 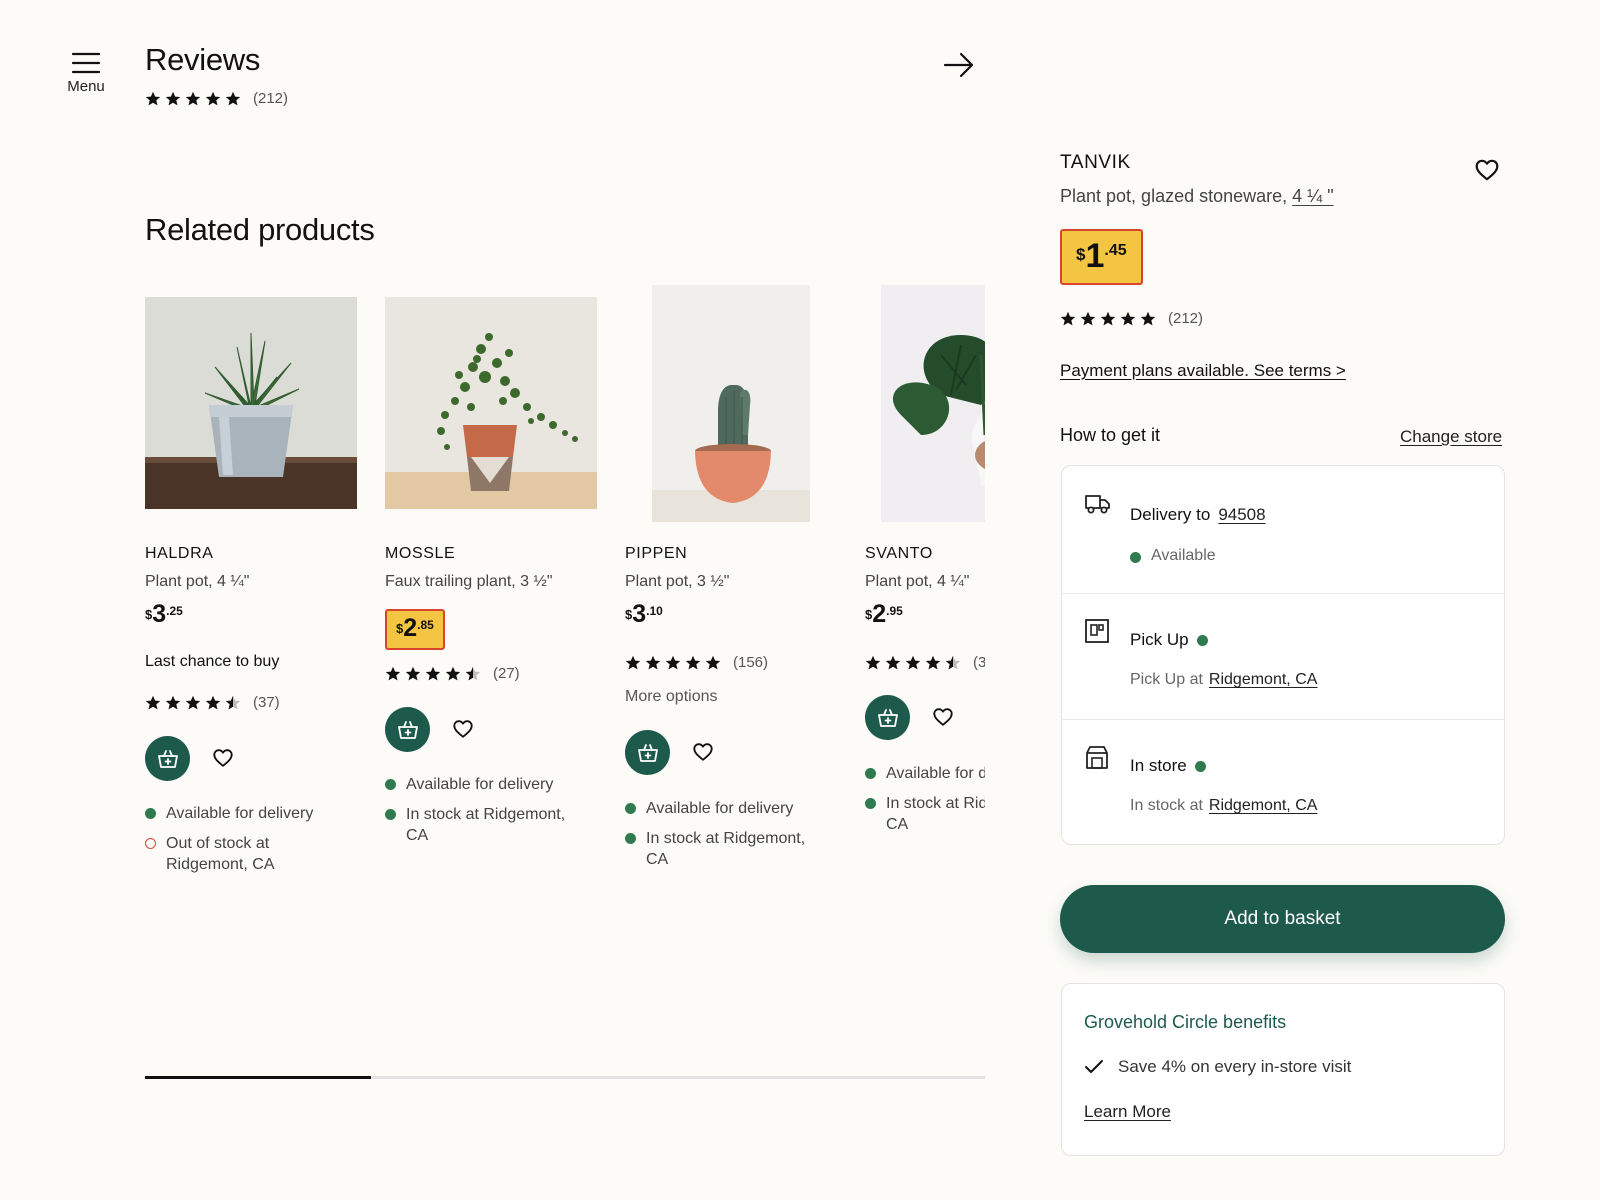 I want to click on product-rating: (27), so click(x=452, y=673).